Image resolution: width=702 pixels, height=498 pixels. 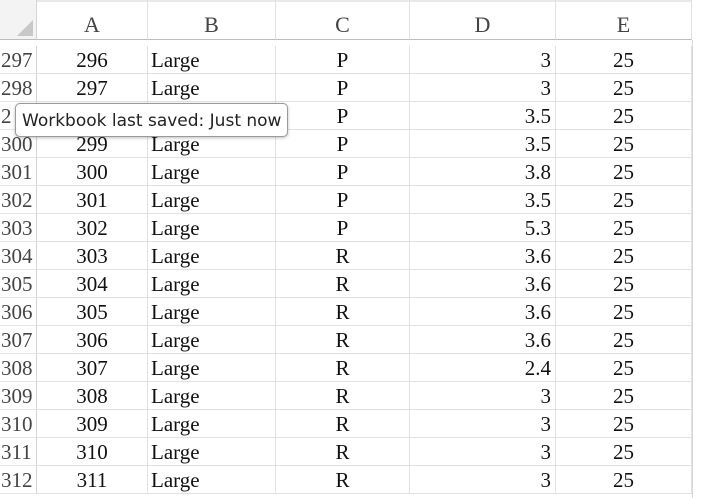 I want to click on column-header-row: A B C D E, so click(x=351, y=20).